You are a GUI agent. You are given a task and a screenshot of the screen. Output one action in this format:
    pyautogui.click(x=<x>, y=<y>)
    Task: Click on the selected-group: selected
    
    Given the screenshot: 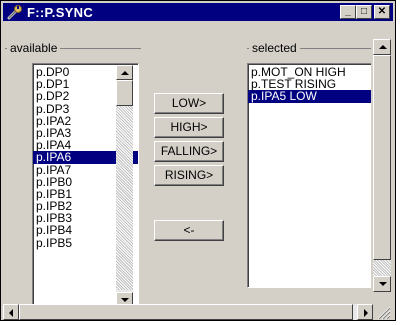 What is the action you would take?
    pyautogui.click(x=309, y=48)
    